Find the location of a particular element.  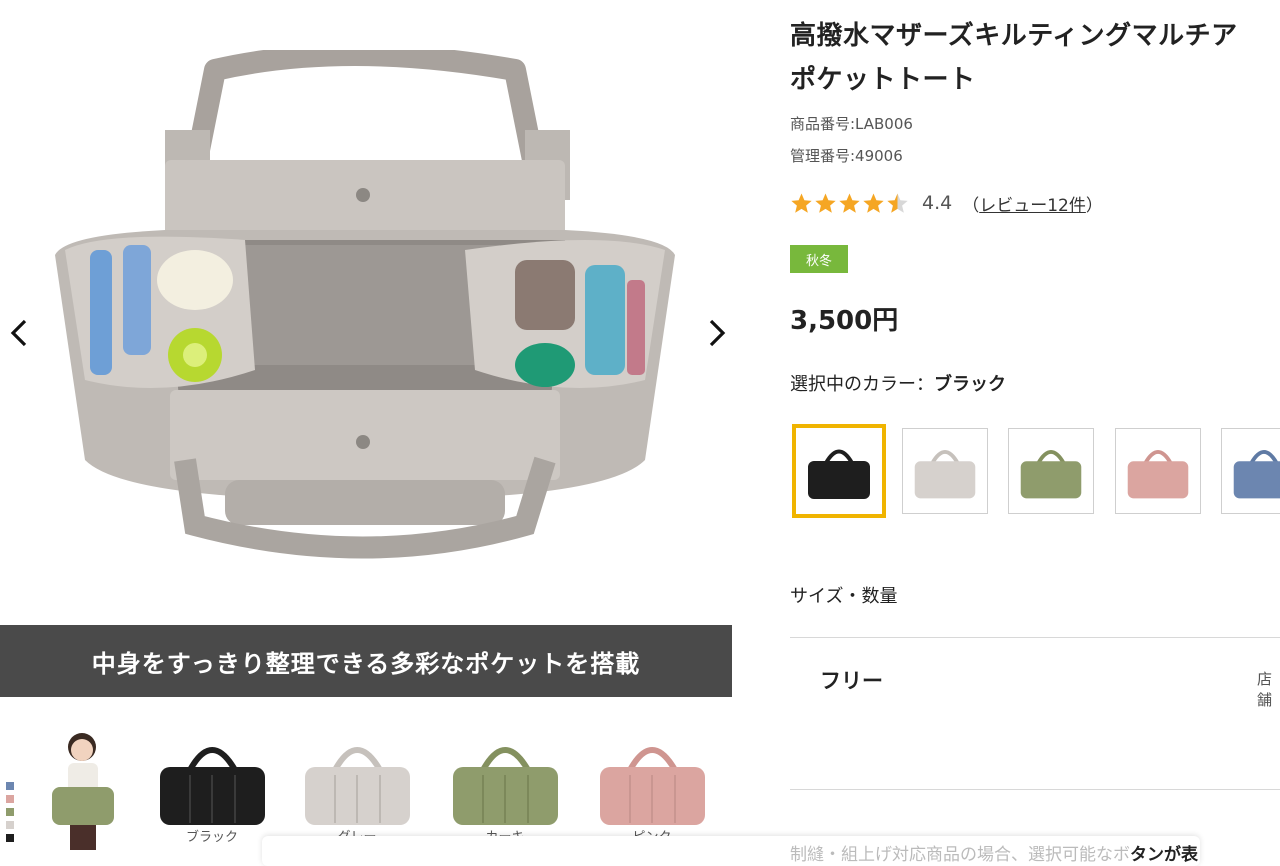

bag-blue-icon is located at coordinates (1256, 474).